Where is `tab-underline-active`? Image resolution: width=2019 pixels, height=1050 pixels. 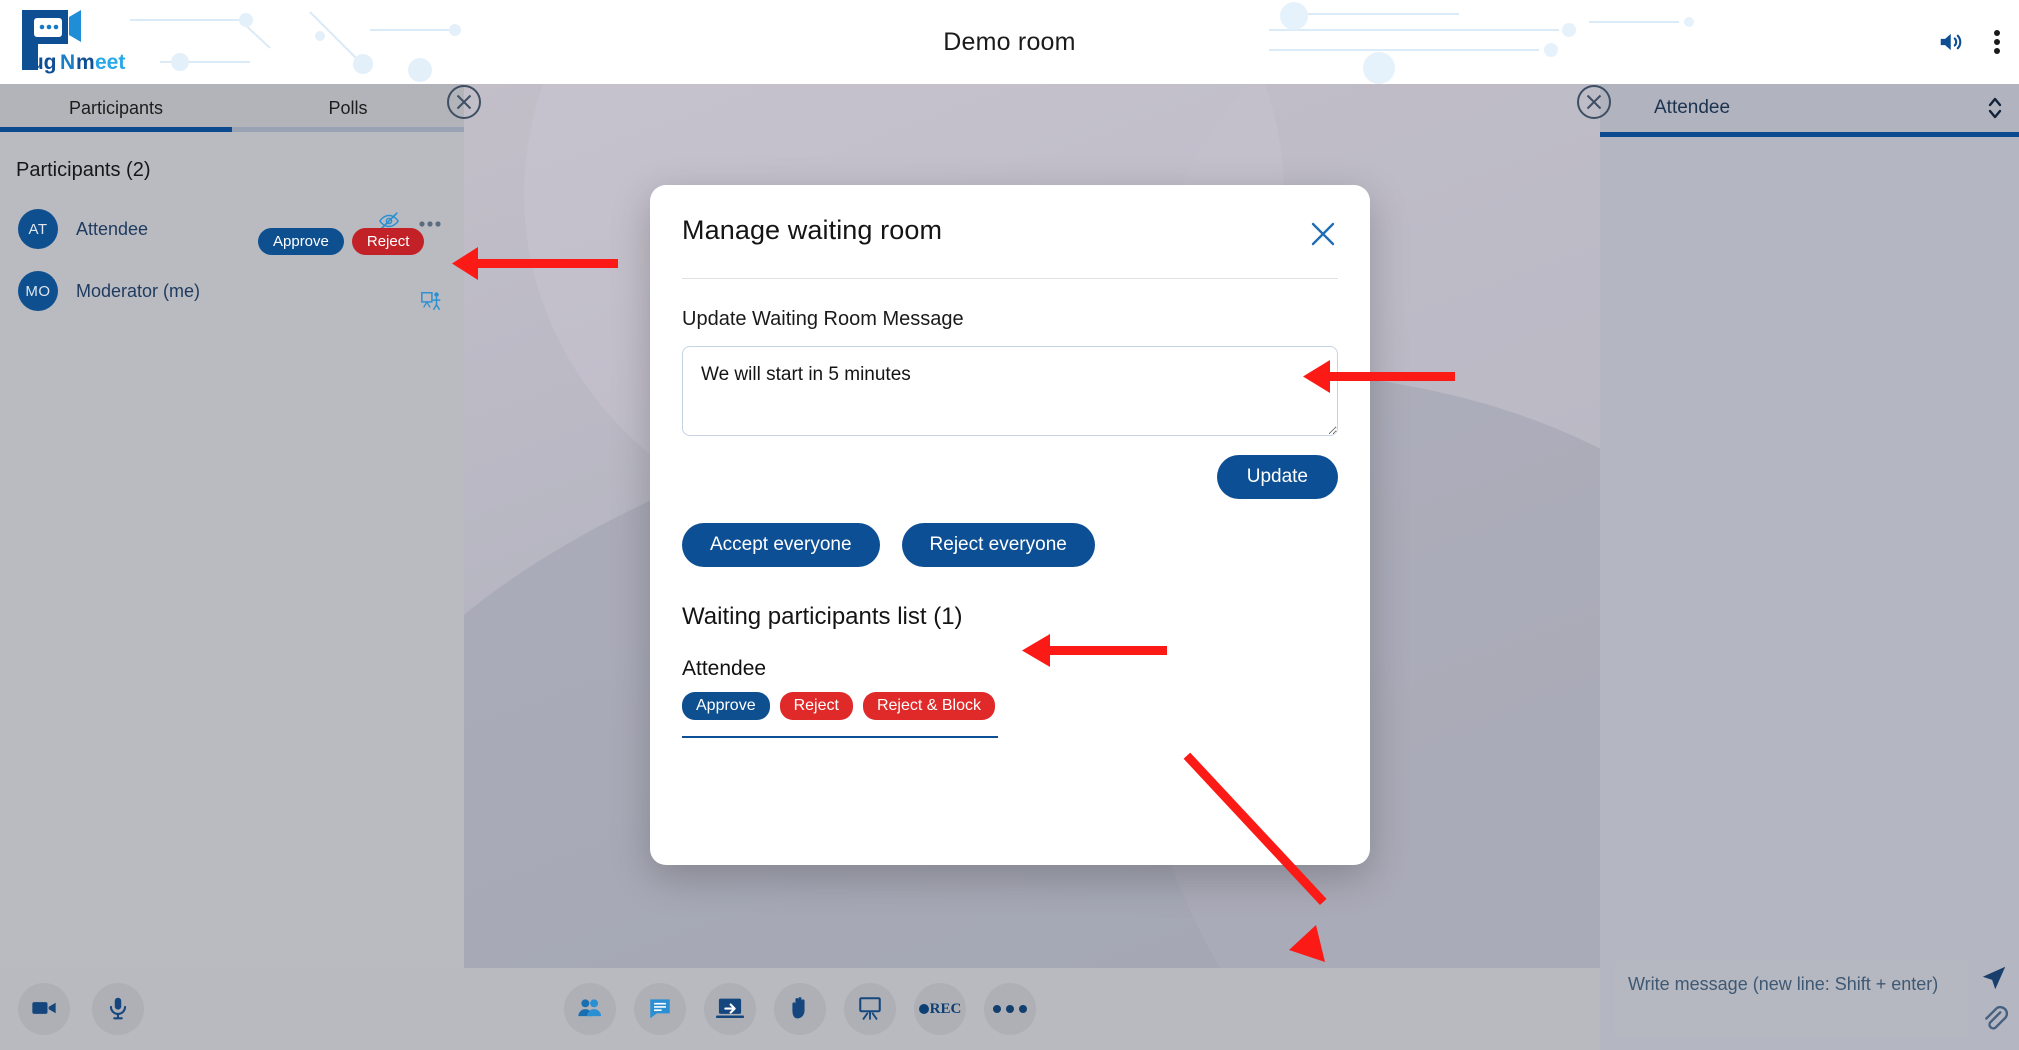 tab-underline-active is located at coordinates (116, 129).